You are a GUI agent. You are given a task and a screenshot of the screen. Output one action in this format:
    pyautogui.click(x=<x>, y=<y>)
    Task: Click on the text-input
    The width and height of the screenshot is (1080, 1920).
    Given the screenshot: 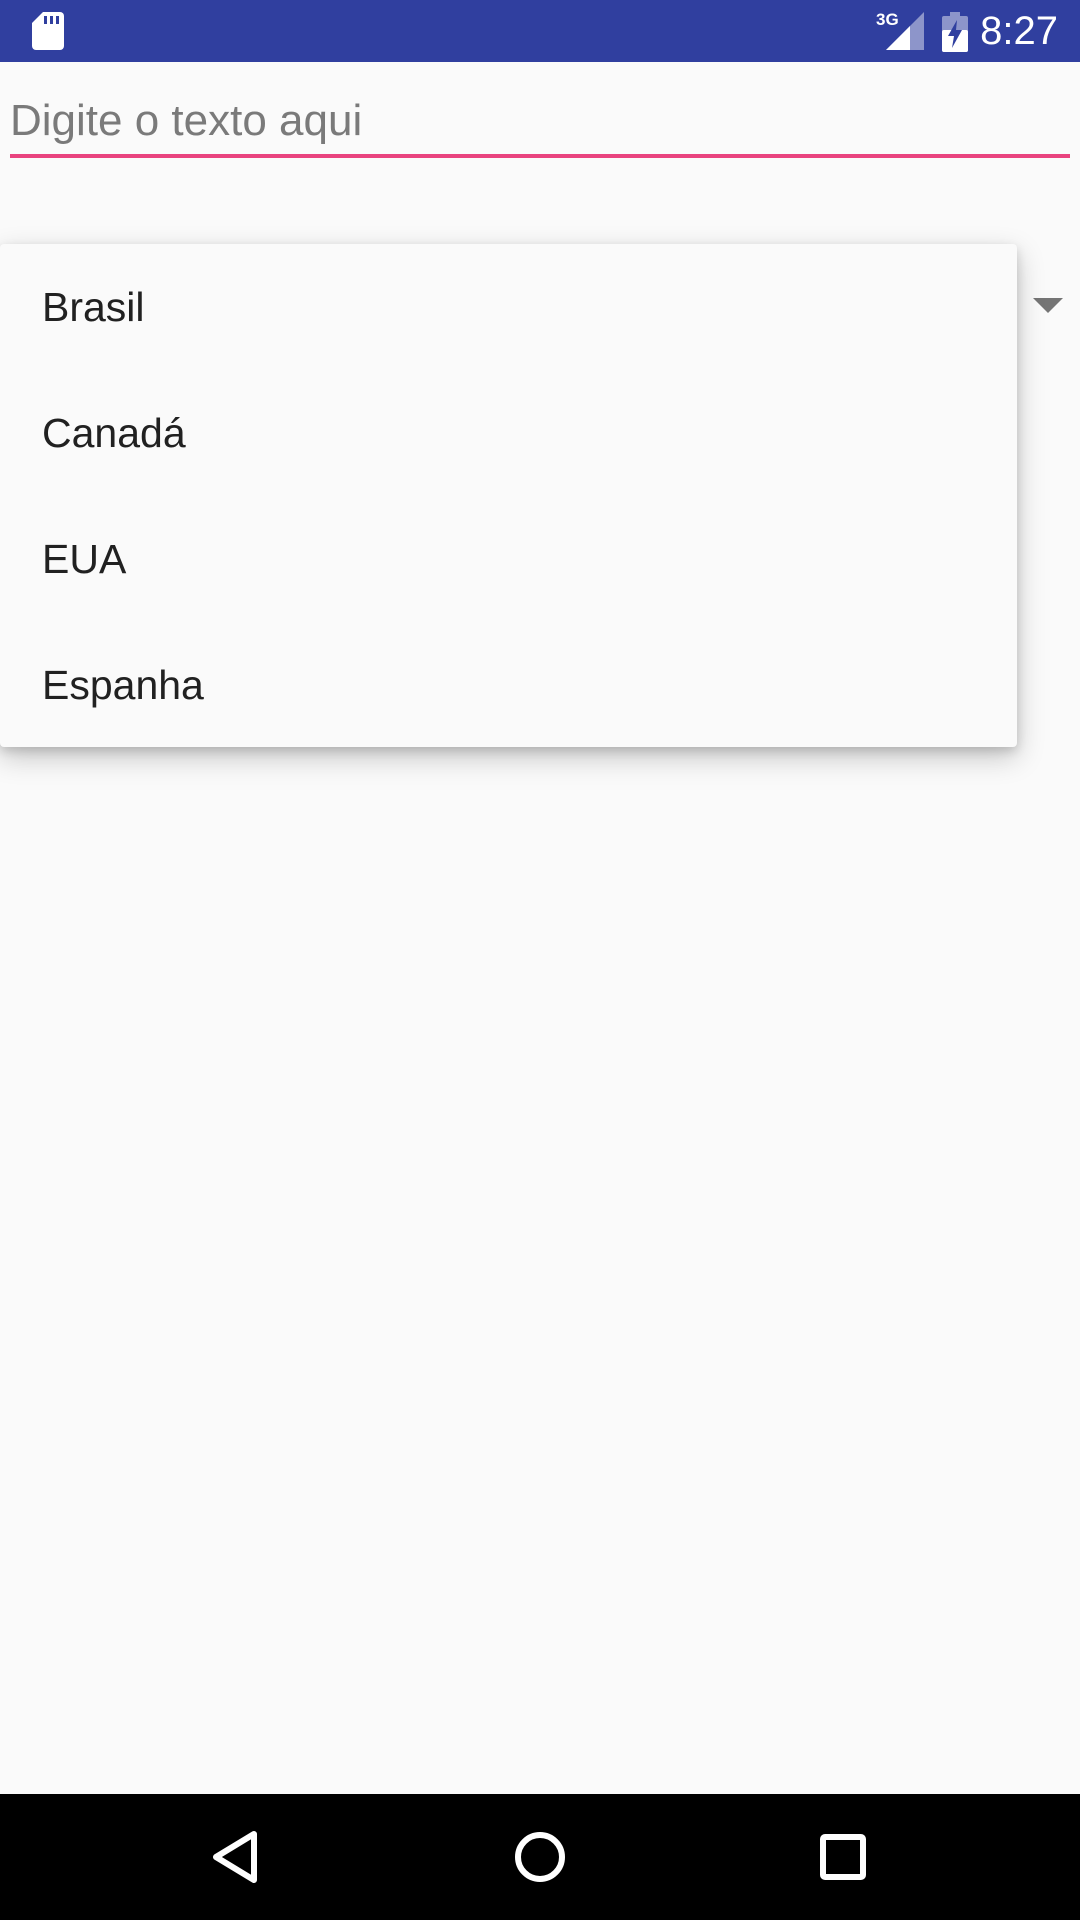 What is the action you would take?
    pyautogui.click(x=540, y=123)
    